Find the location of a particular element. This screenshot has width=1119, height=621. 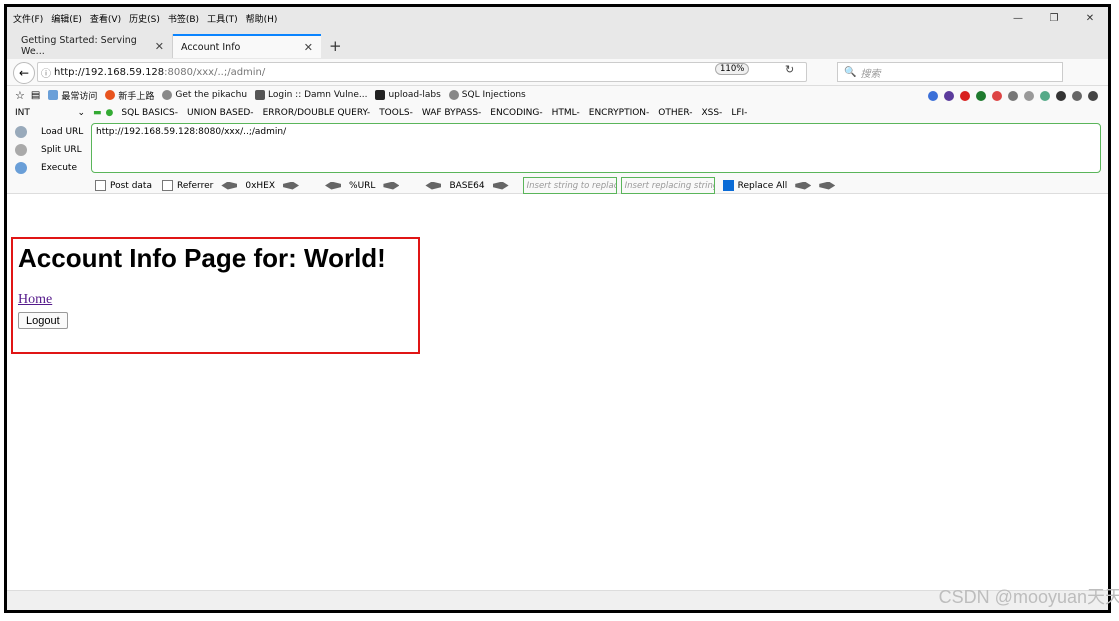

watermark: CSDN @mooyuan天天 is located at coordinates (1028, 597).